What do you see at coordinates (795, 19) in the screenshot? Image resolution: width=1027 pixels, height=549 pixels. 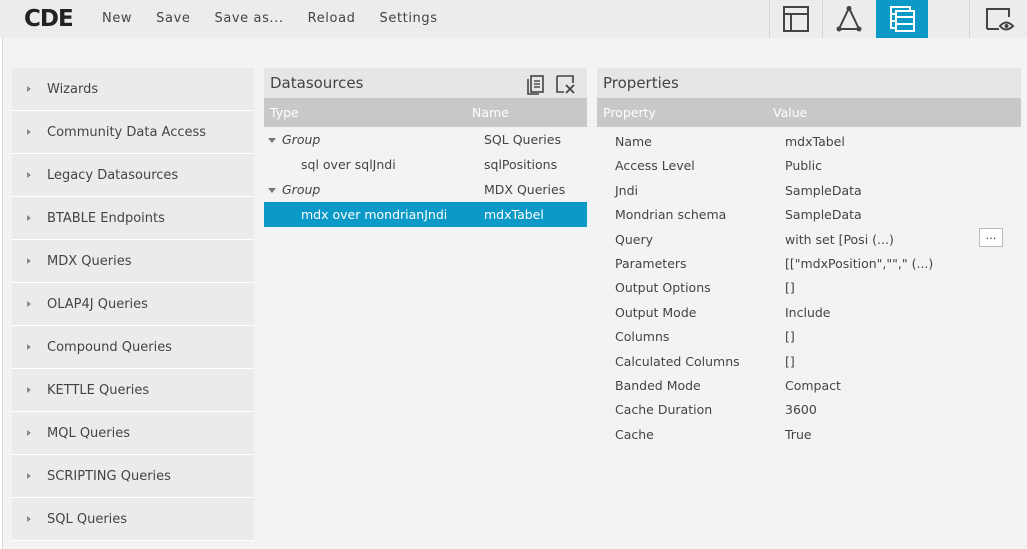 I see `layout-mode-button` at bounding box center [795, 19].